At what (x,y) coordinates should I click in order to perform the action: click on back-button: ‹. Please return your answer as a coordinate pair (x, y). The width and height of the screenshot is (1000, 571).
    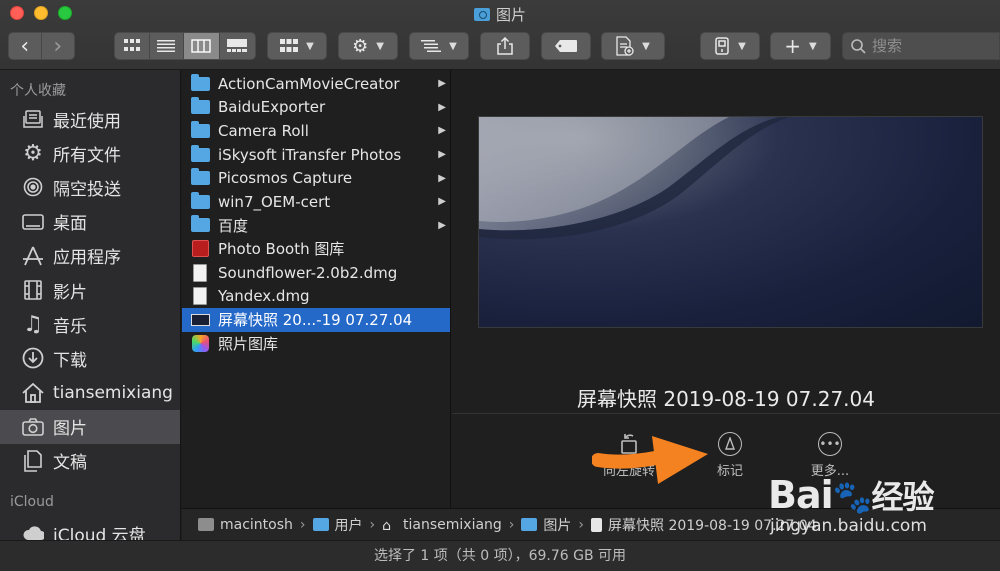
    Looking at the image, I should click on (25, 46).